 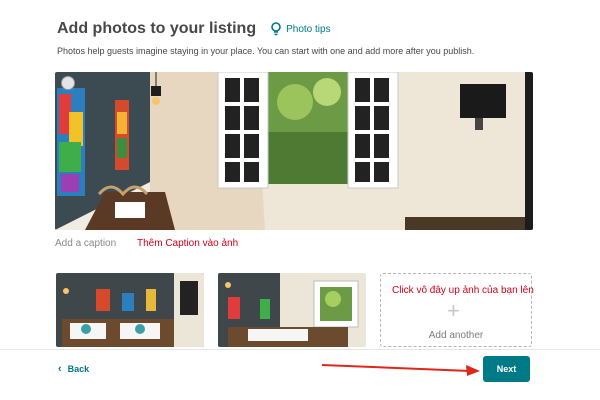 What do you see at coordinates (188, 243) in the screenshot?
I see `caption-annotation: Thêm Caption vào ảnh` at bounding box center [188, 243].